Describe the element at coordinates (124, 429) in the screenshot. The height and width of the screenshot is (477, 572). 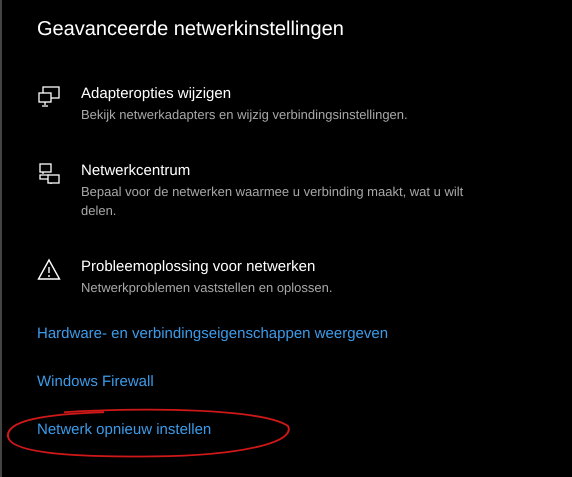
I see `link: Netwerk opnieuw instellen` at that location.